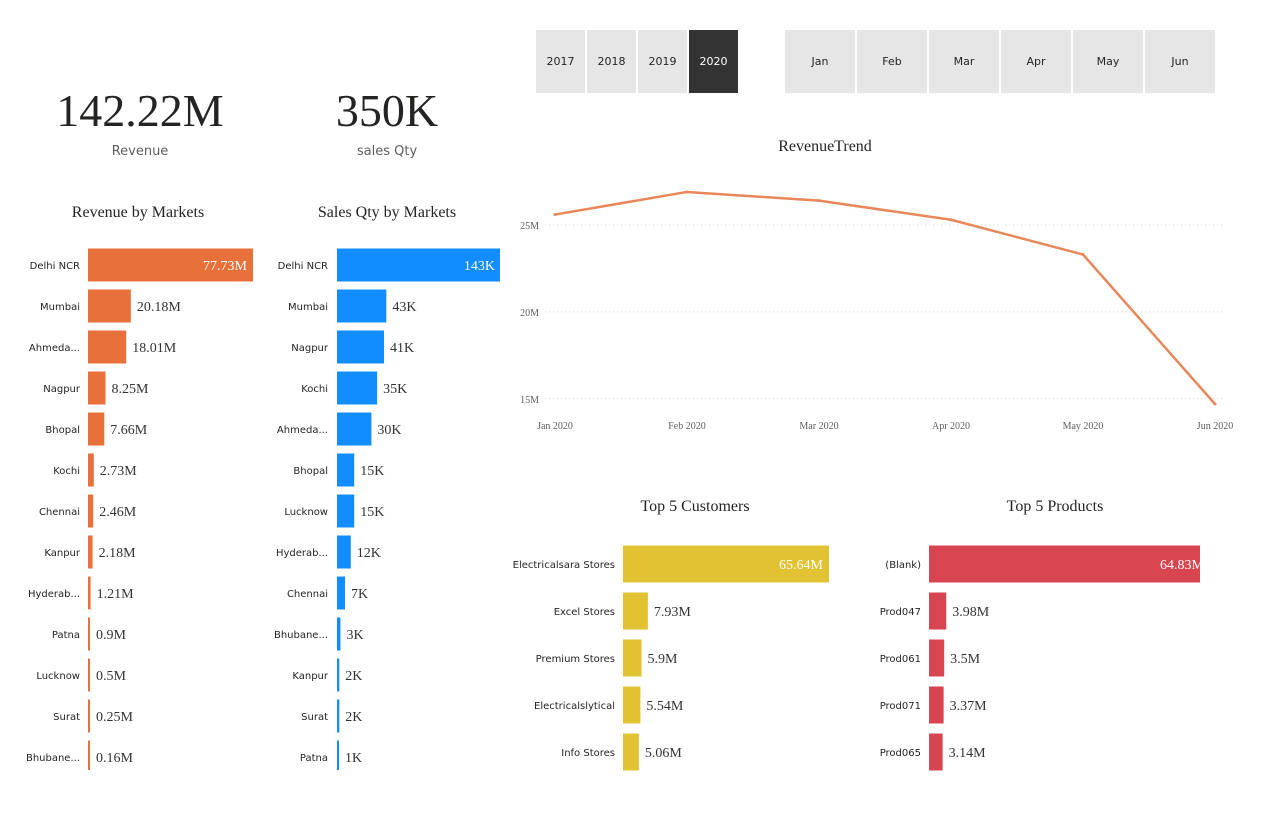 The width and height of the screenshot is (1280, 818). Describe the element at coordinates (938, 611) in the screenshot. I see `bar-prod047` at that location.